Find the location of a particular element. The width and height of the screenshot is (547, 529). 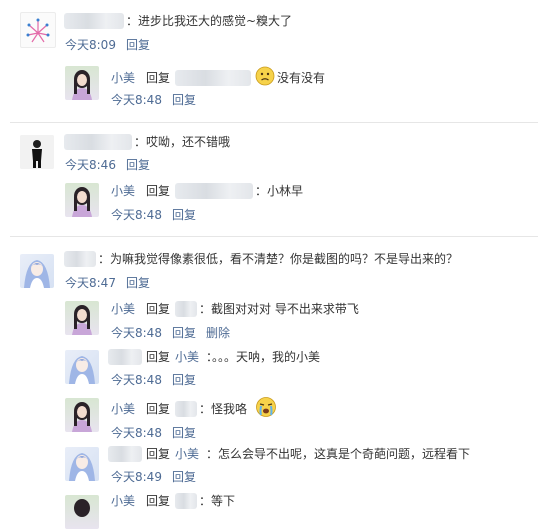

dandelion-avatar-icon is located at coordinates (38, 30).